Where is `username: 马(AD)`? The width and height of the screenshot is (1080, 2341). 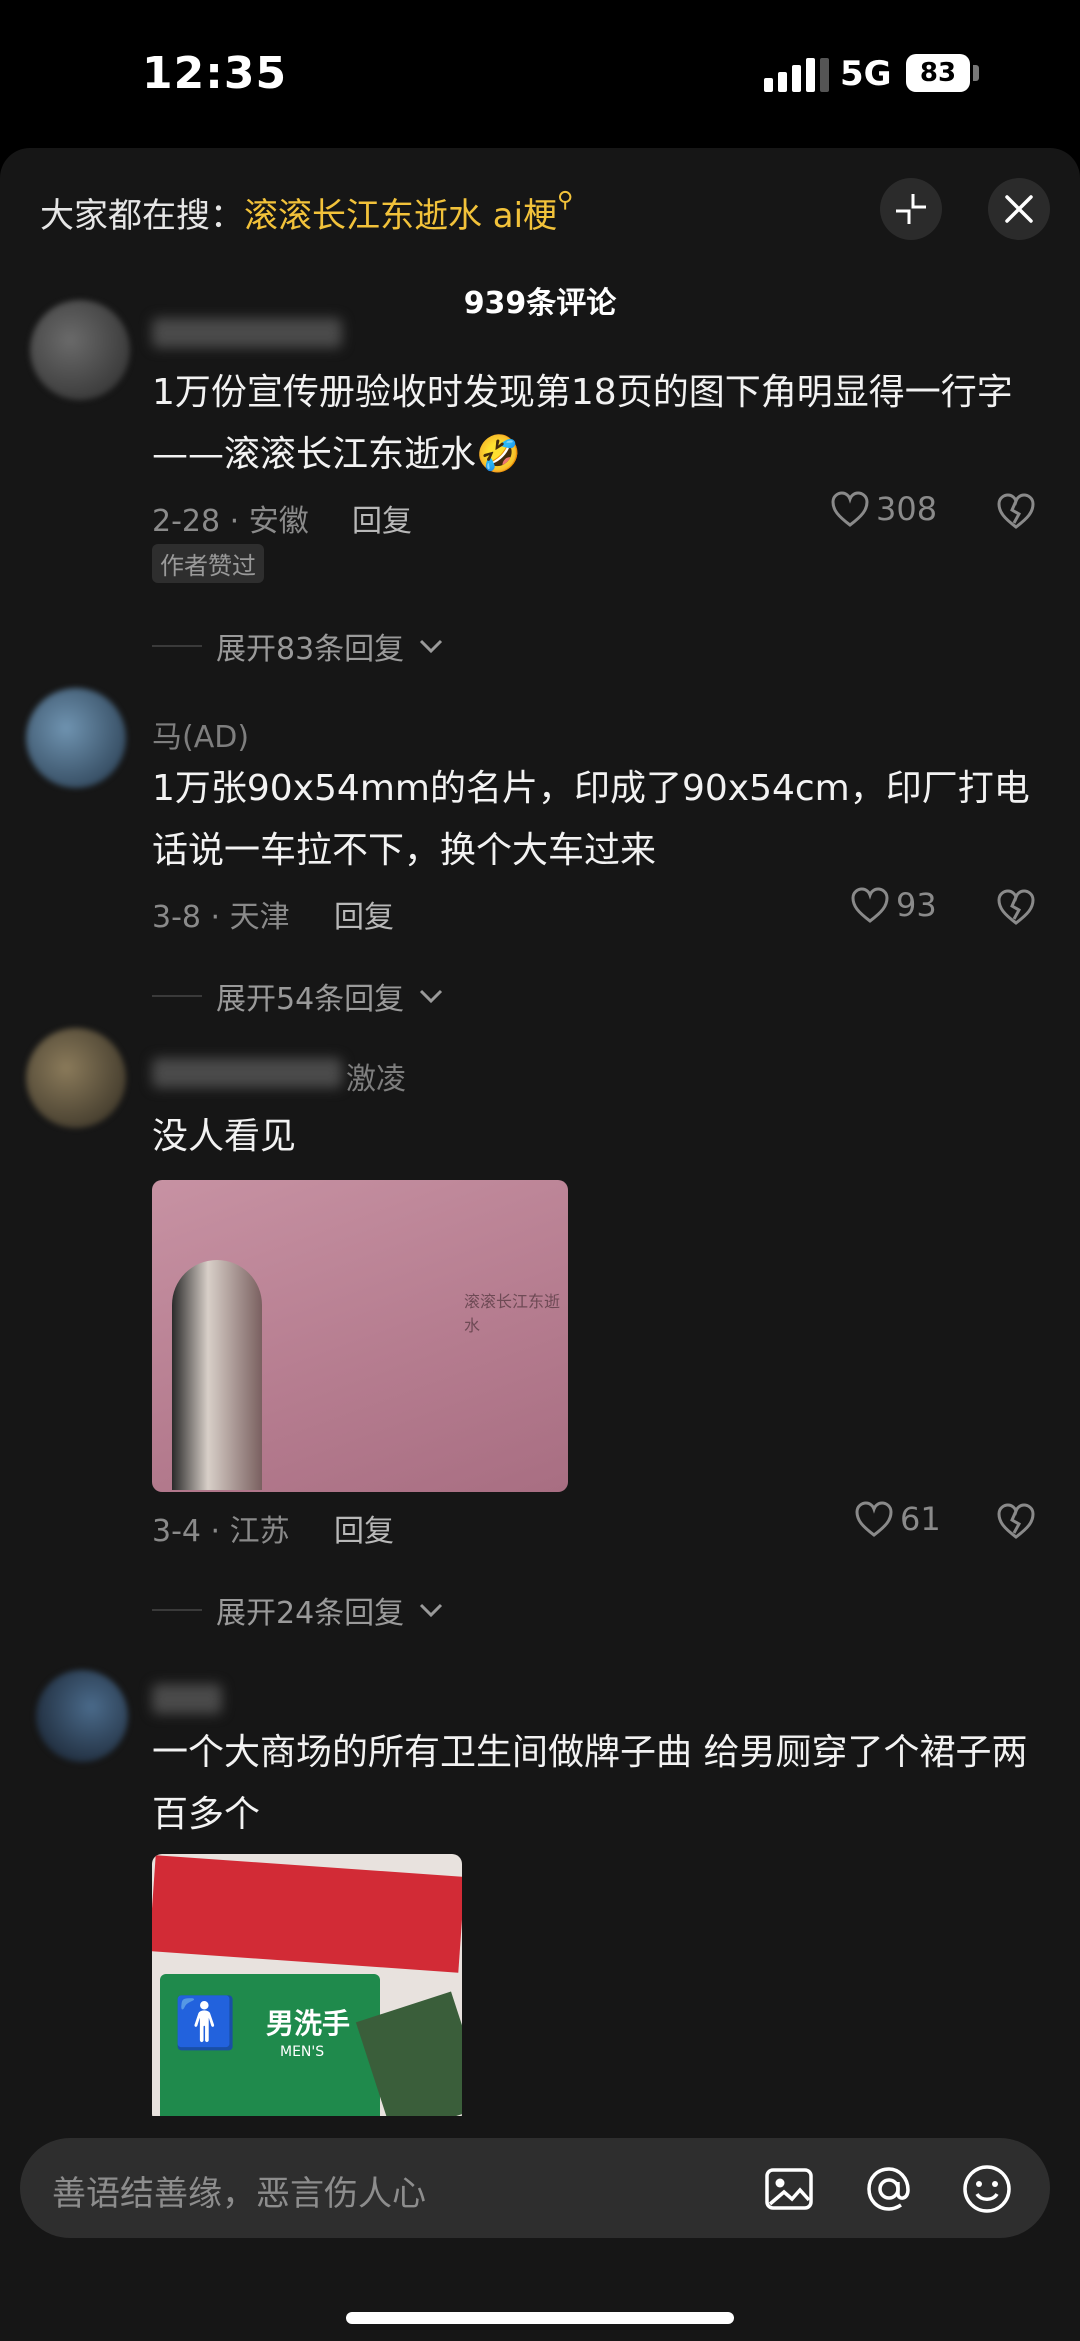
username: 马(AD) is located at coordinates (201, 737).